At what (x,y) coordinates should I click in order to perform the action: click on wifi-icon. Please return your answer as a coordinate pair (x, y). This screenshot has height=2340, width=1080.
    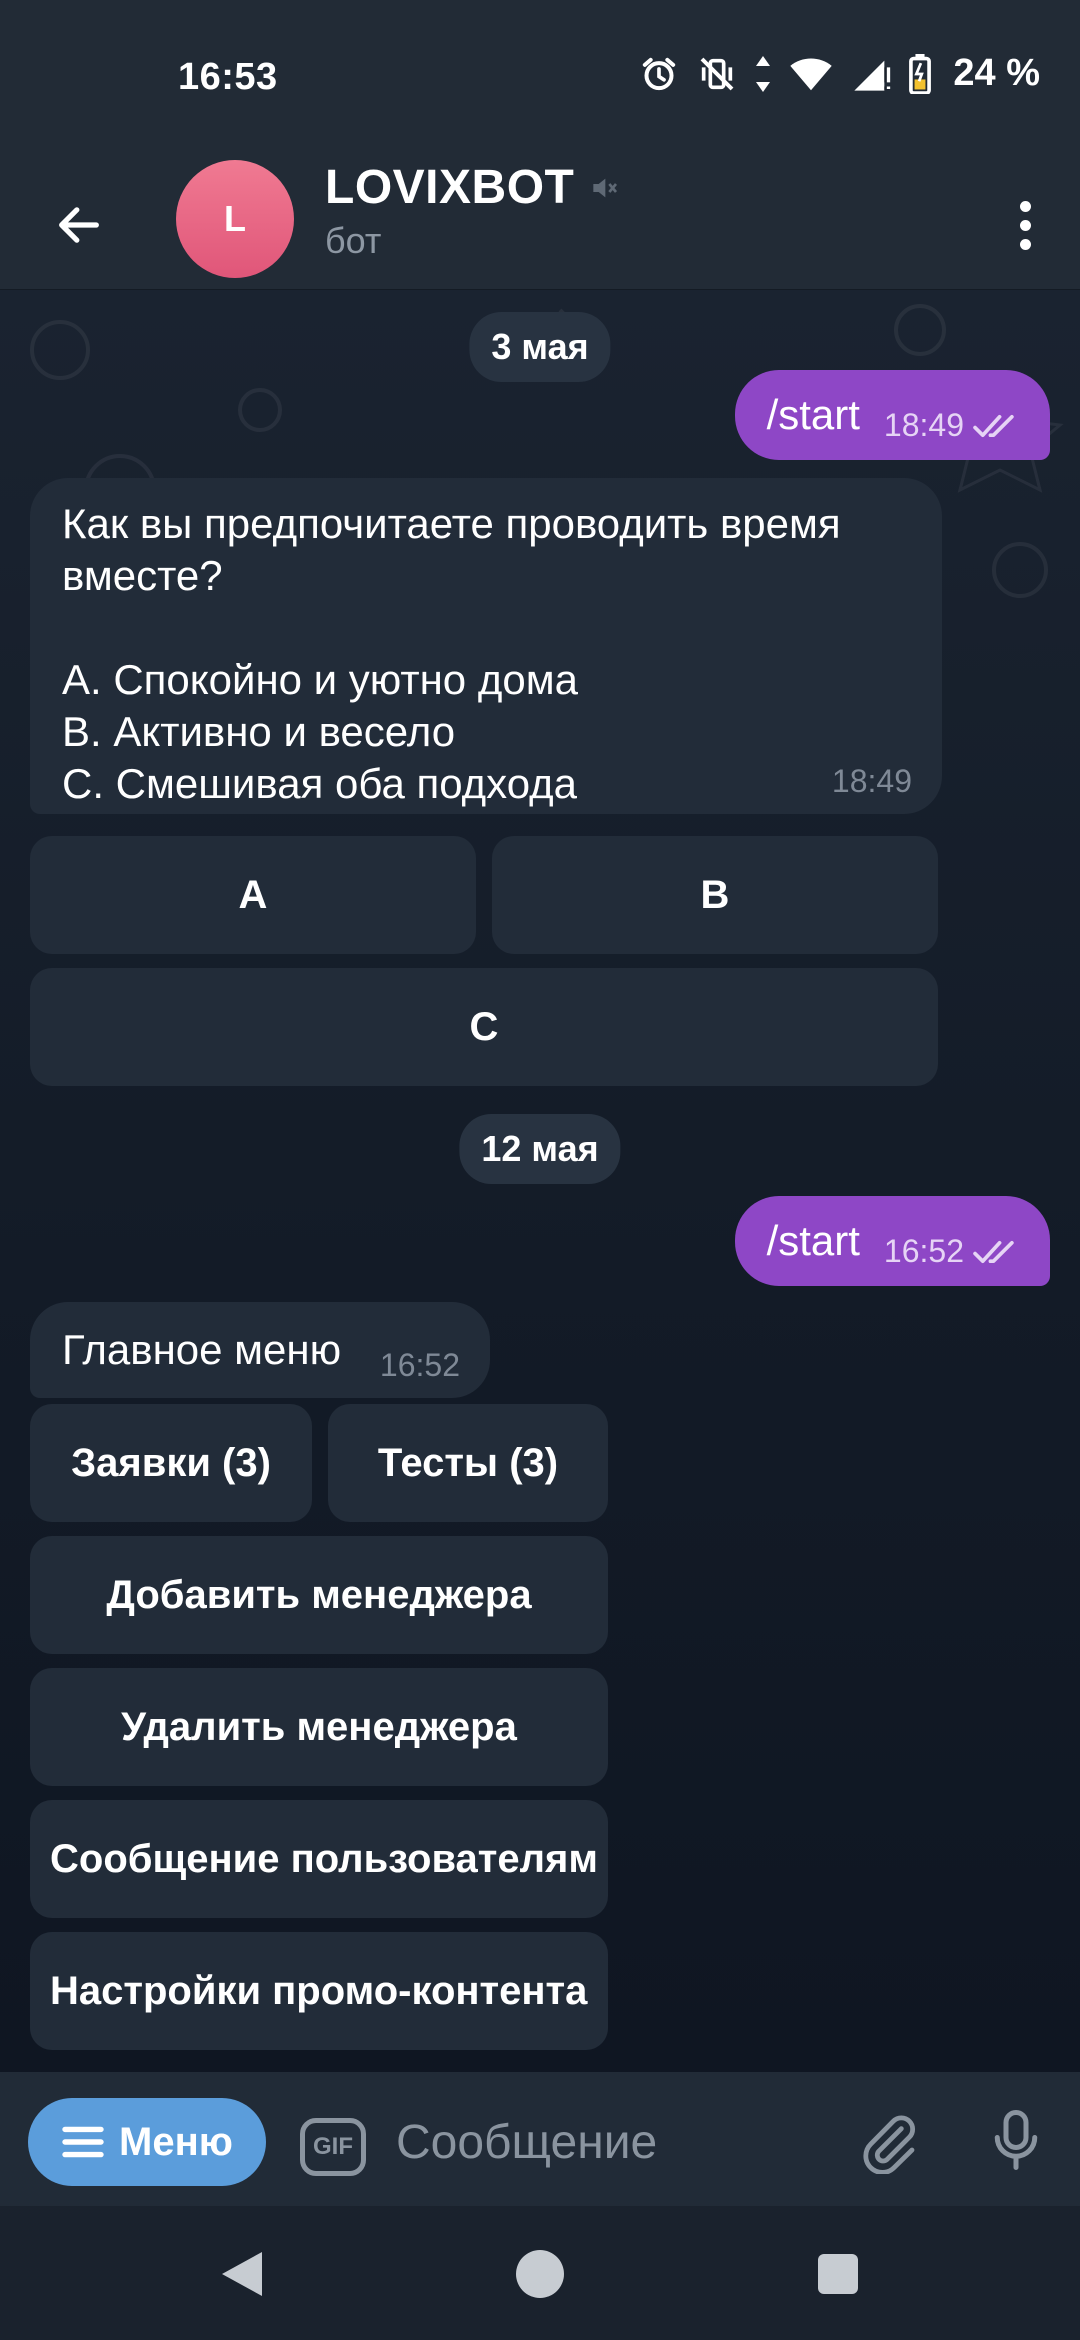
    Looking at the image, I should click on (811, 73).